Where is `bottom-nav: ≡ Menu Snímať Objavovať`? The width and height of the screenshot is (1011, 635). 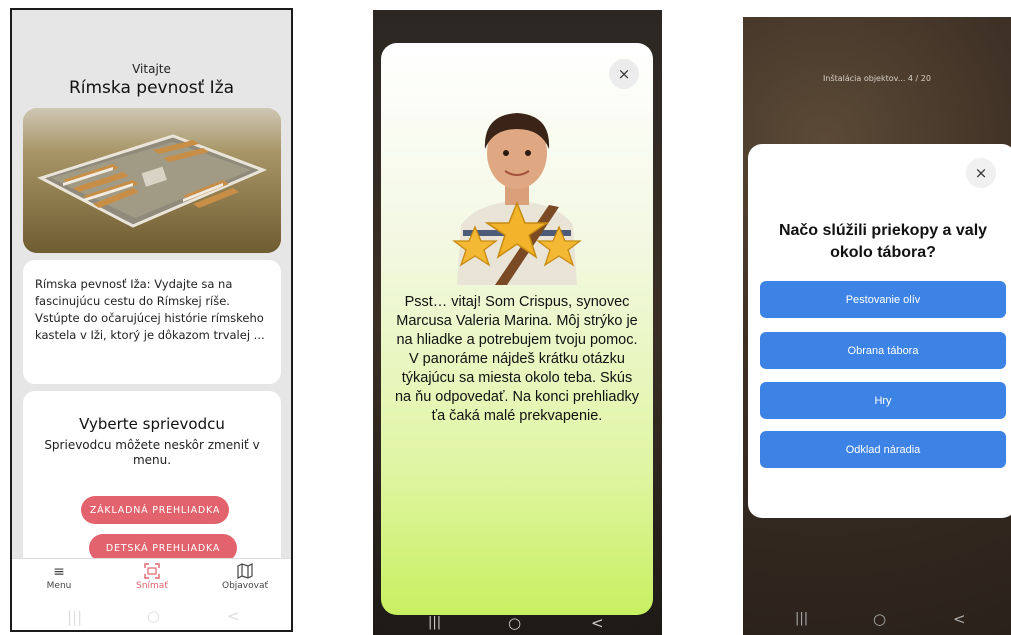
bottom-nav: ≡ Menu Snímať Objavovať is located at coordinates (151, 581).